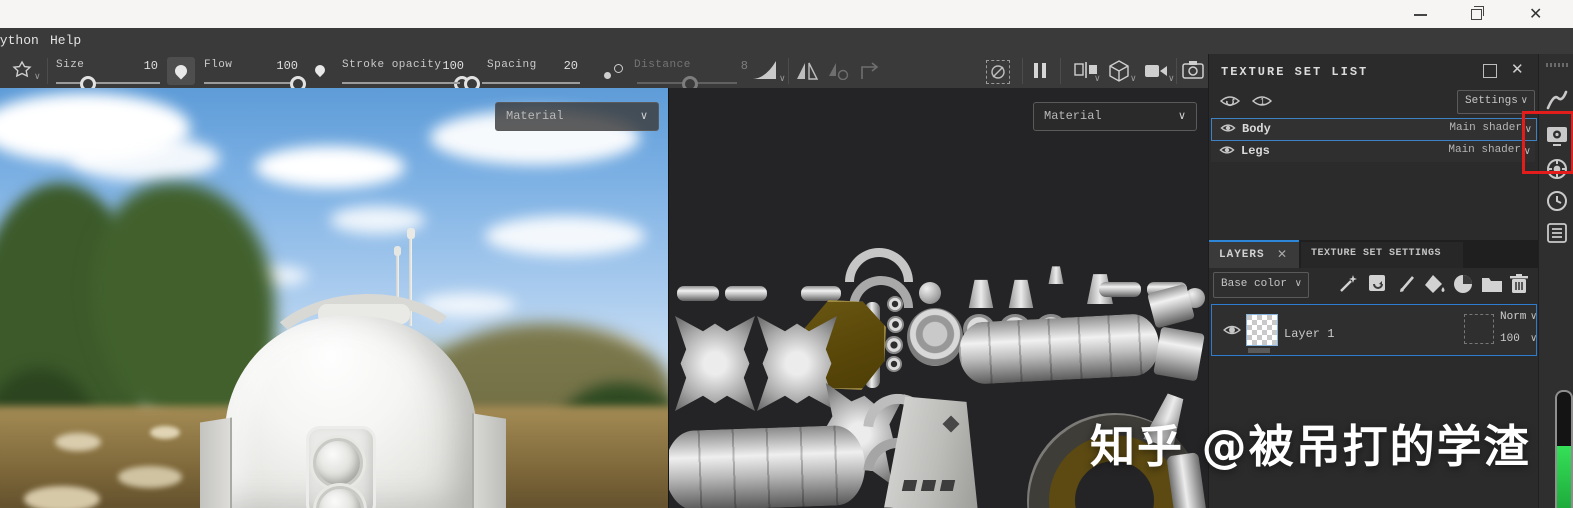  I want to click on falloff-curve-icon, so click(765, 70).